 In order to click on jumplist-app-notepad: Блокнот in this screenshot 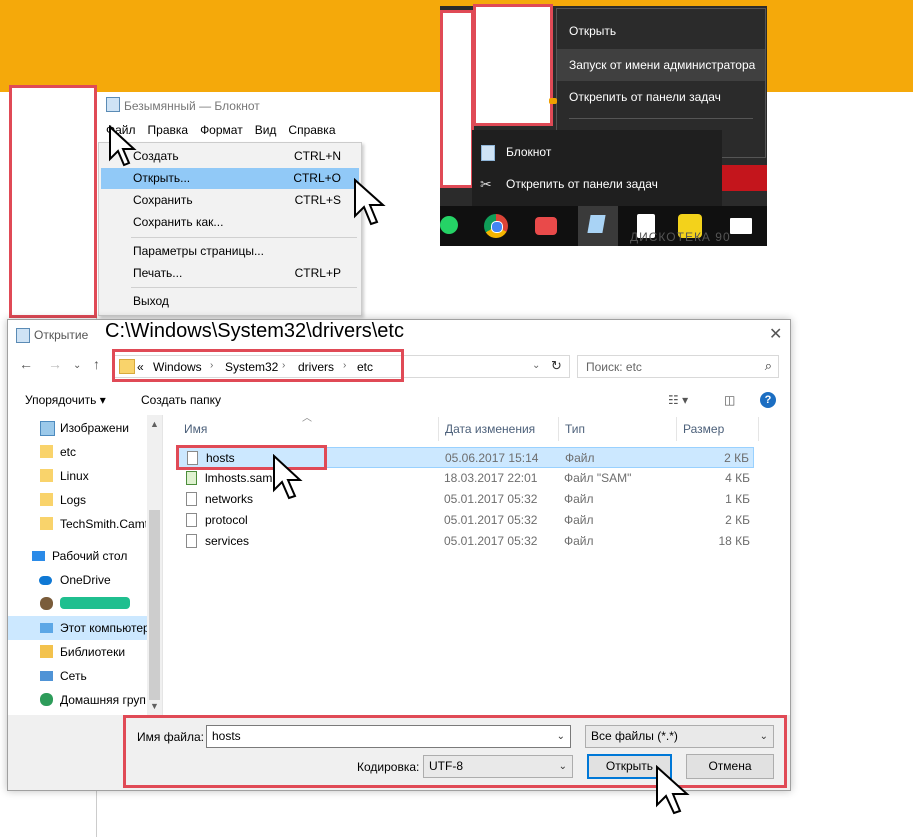, I will do `click(597, 152)`.